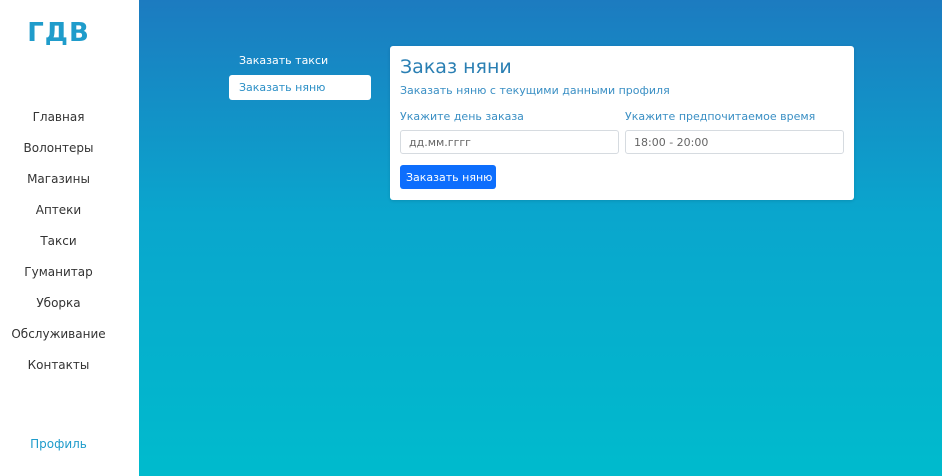 Image resolution: width=942 pixels, height=476 pixels. Describe the element at coordinates (58, 334) in the screenshot. I see `nav-item-service: Обслуживание` at that location.